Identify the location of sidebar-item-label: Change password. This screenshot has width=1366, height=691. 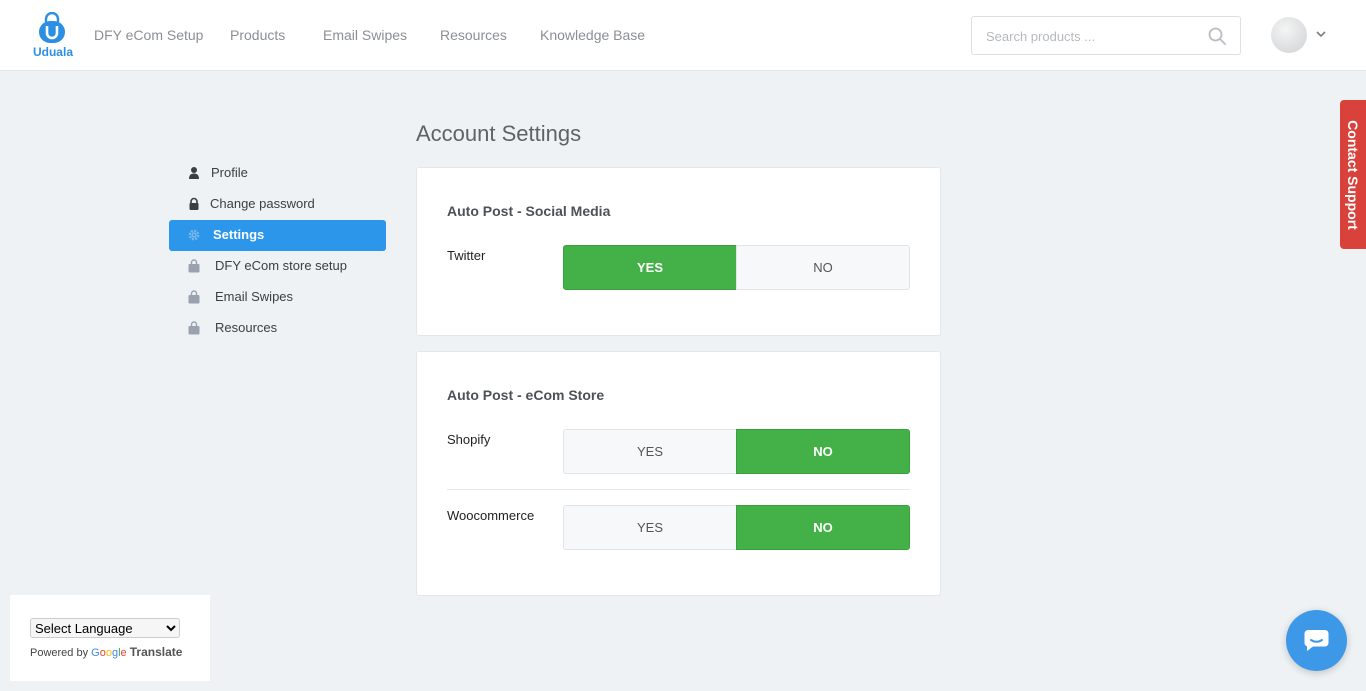
(262, 203).